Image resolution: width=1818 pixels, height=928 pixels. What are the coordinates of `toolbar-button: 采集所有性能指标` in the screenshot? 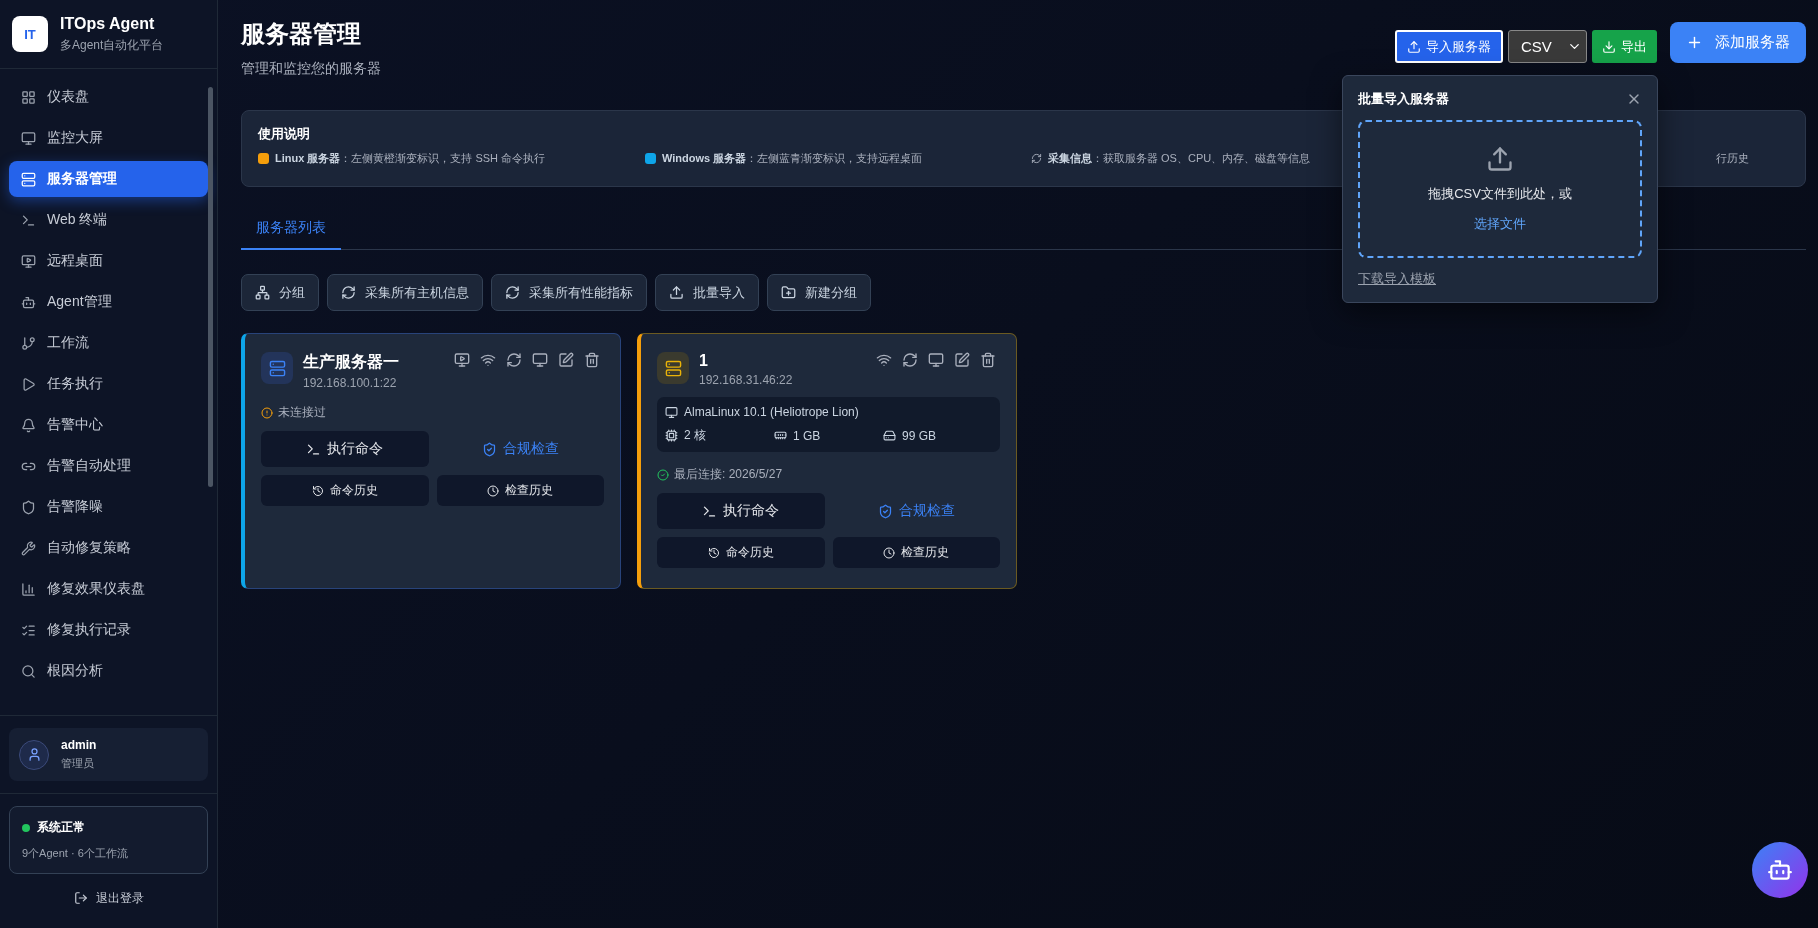 It's located at (569, 292).